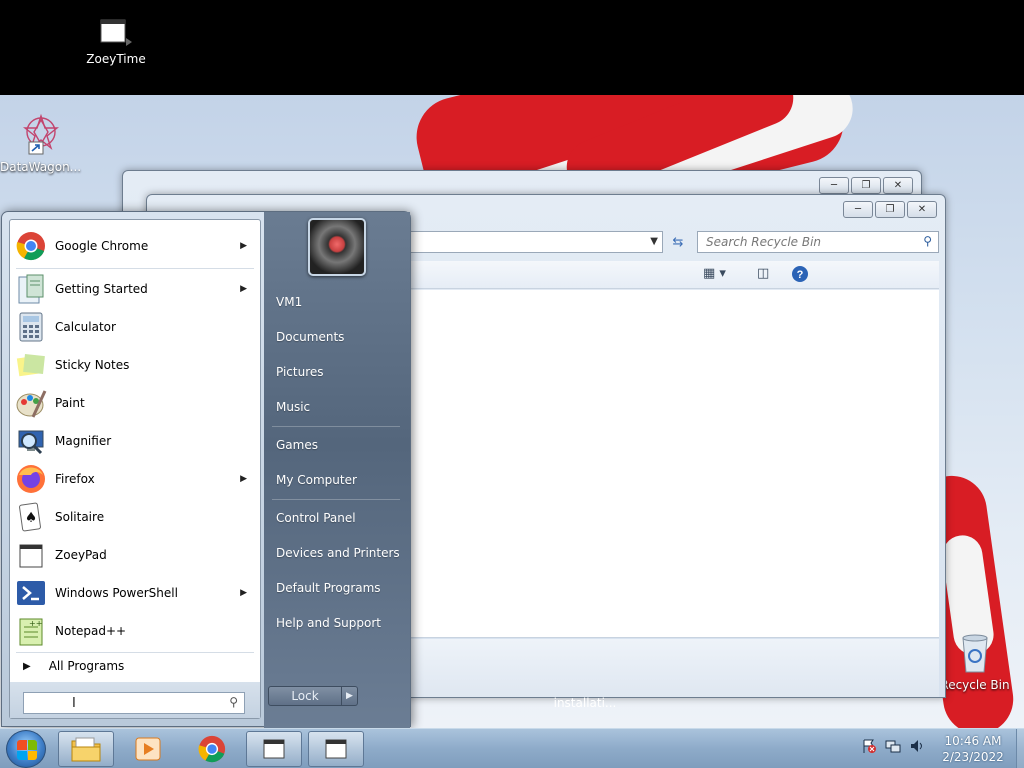 The height and width of the screenshot is (768, 1024). I want to click on sticky-notes-icon, so click(30, 365).